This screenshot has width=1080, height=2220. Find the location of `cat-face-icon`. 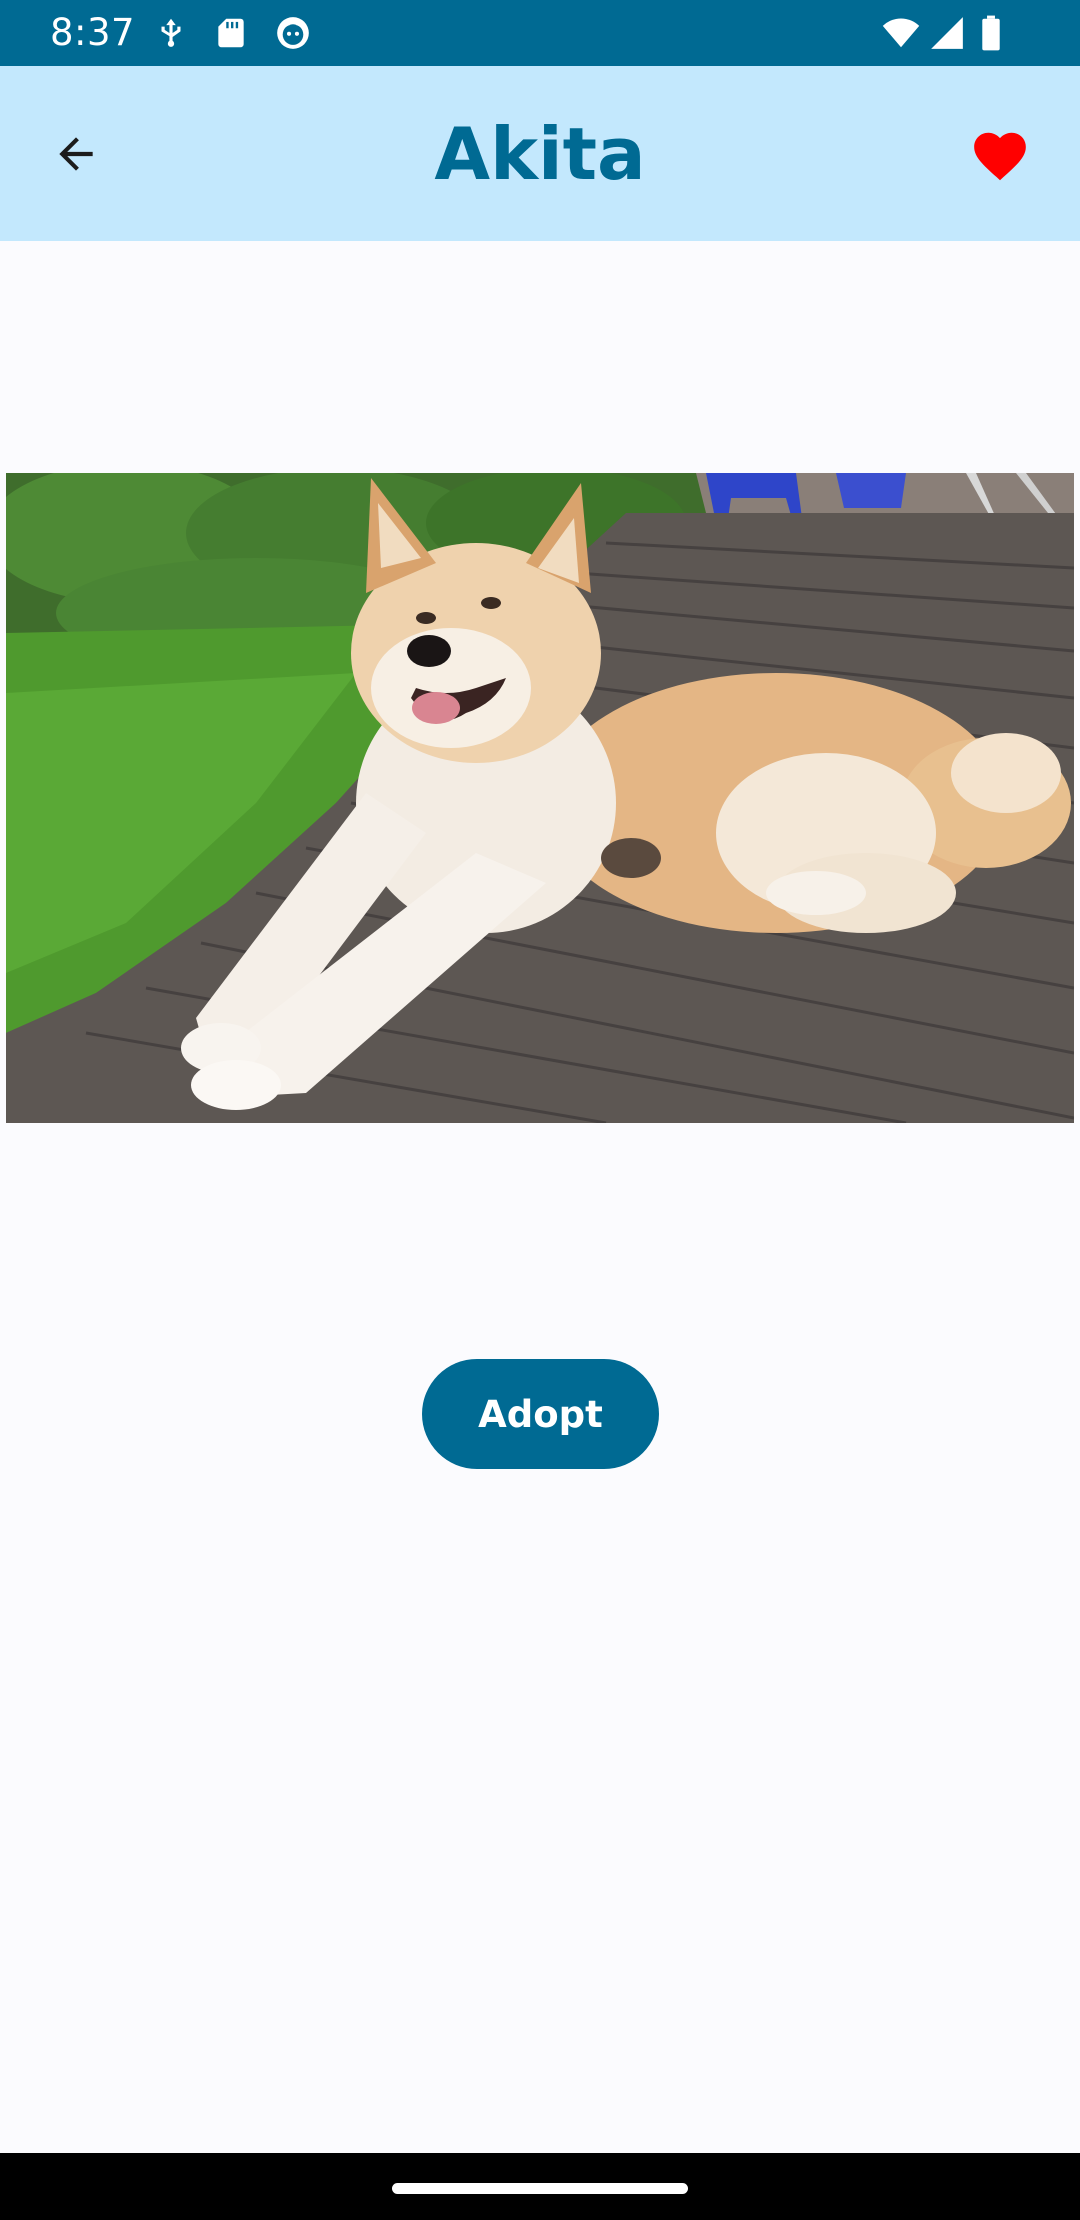

cat-face-icon is located at coordinates (293, 33).